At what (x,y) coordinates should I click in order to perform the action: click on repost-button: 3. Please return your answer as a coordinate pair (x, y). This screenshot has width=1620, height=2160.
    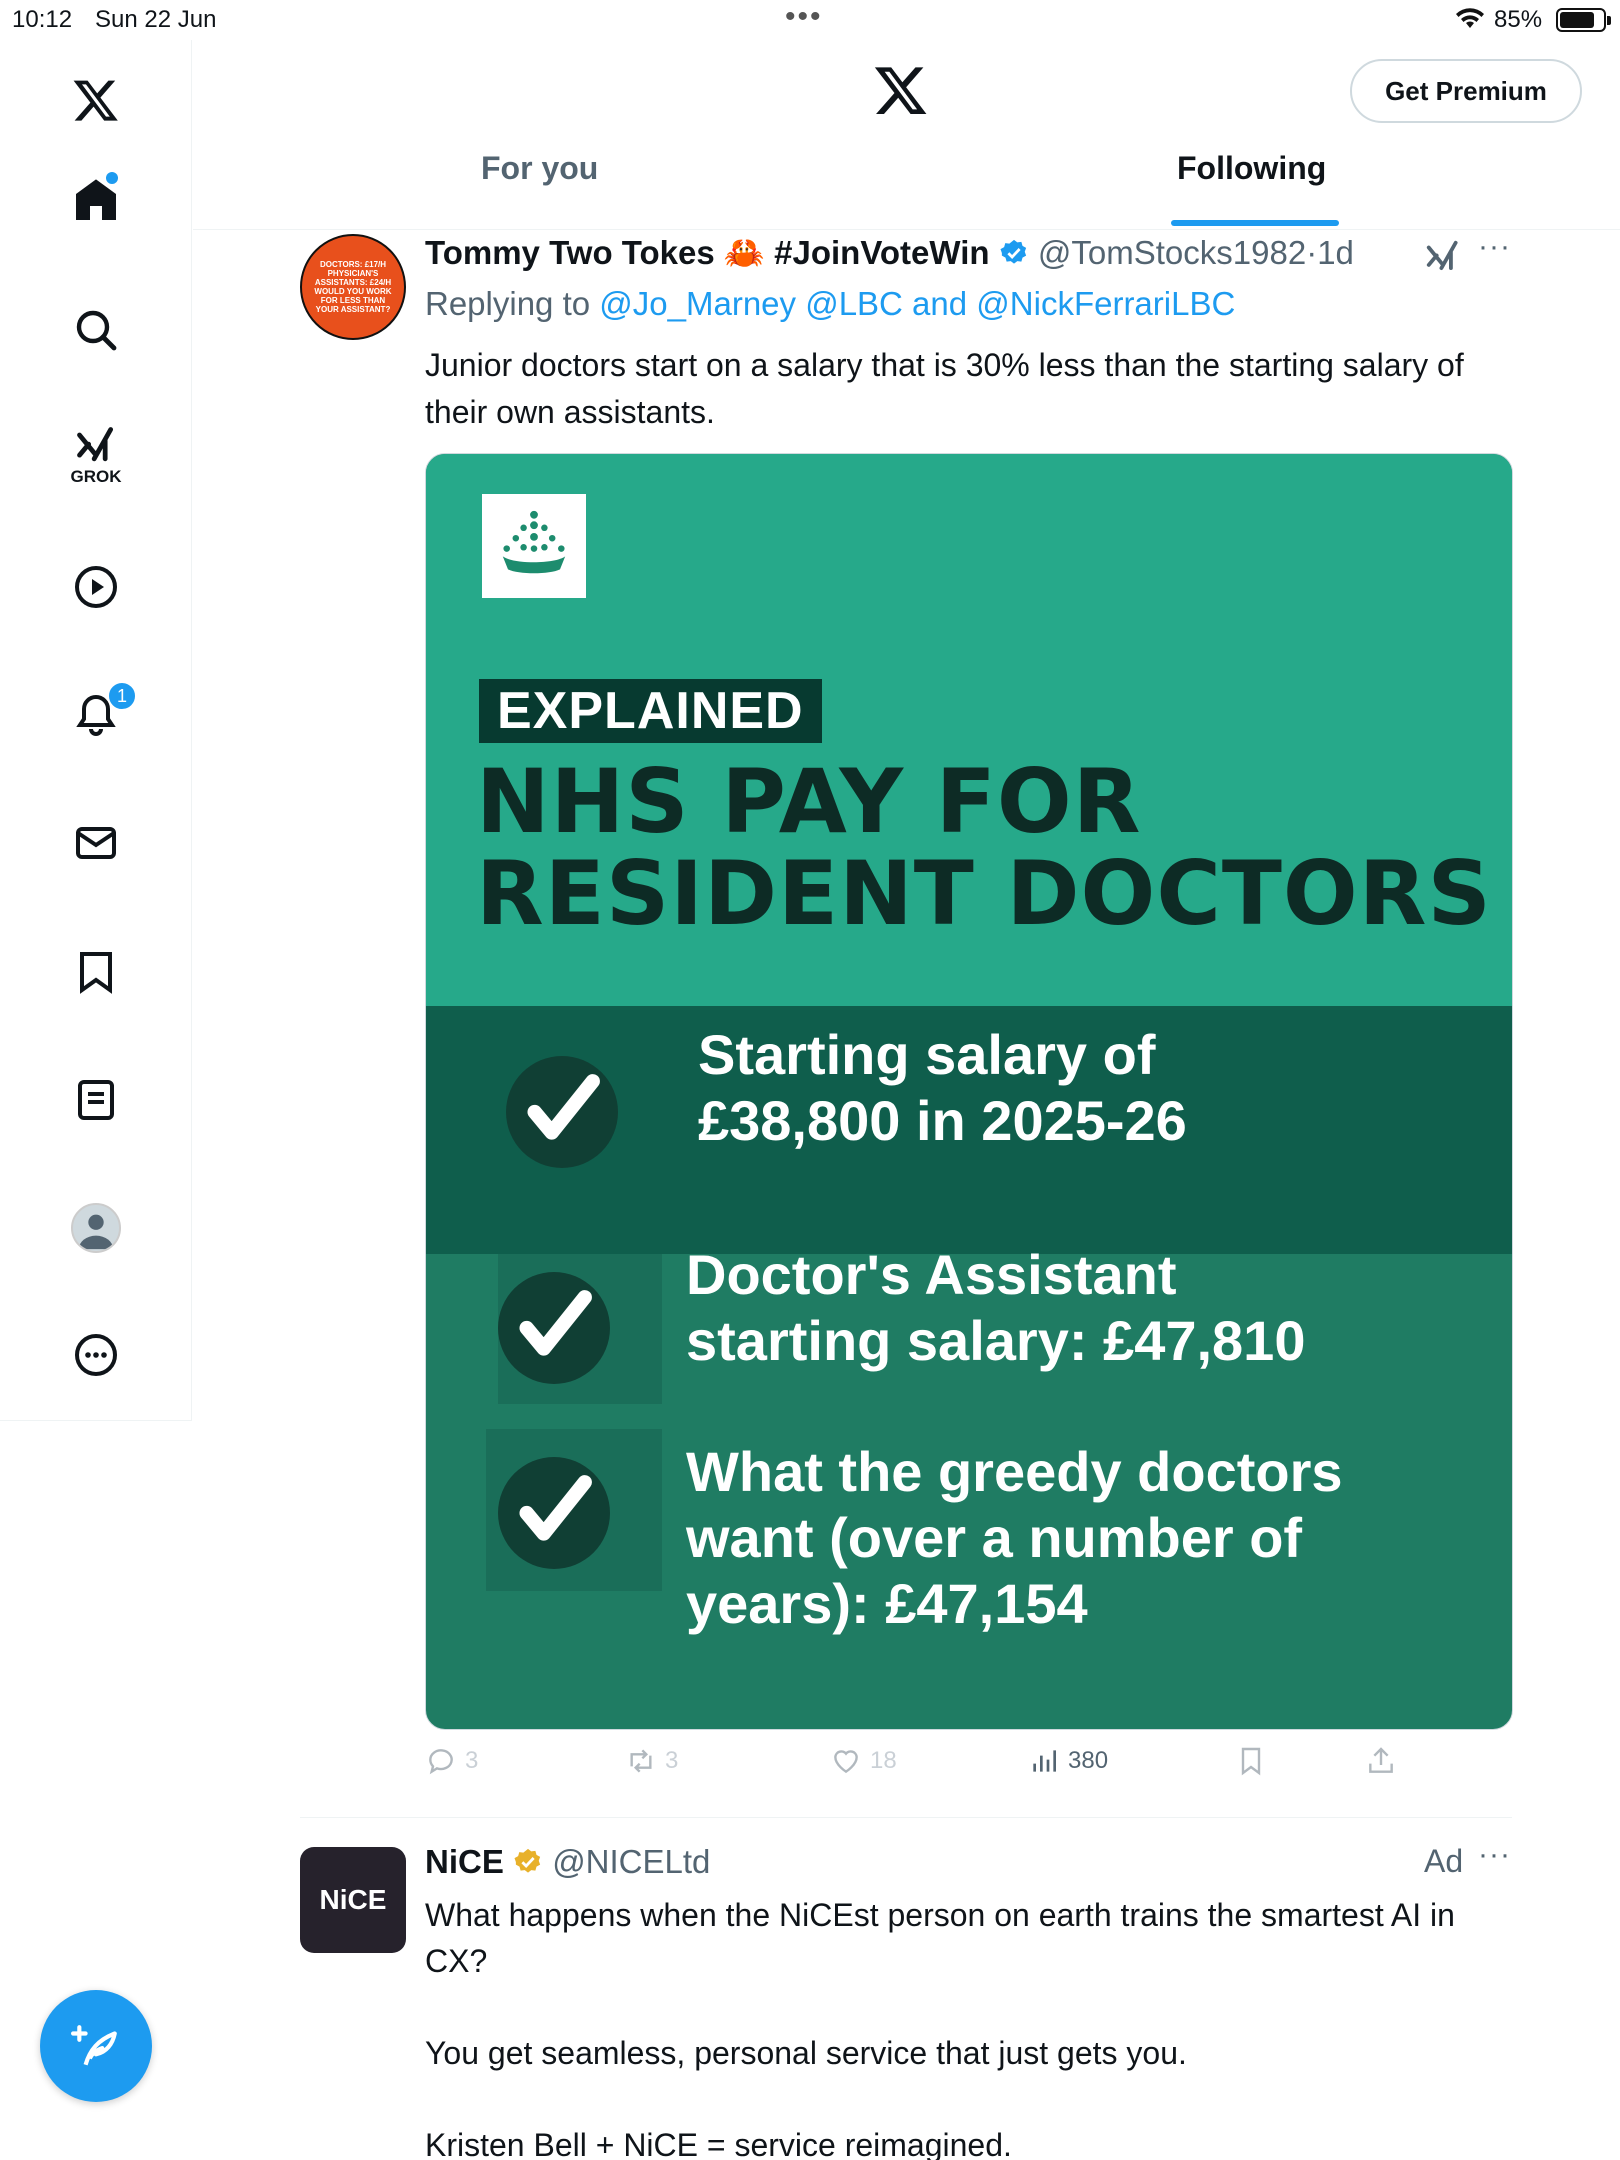
    Looking at the image, I should click on (651, 1761).